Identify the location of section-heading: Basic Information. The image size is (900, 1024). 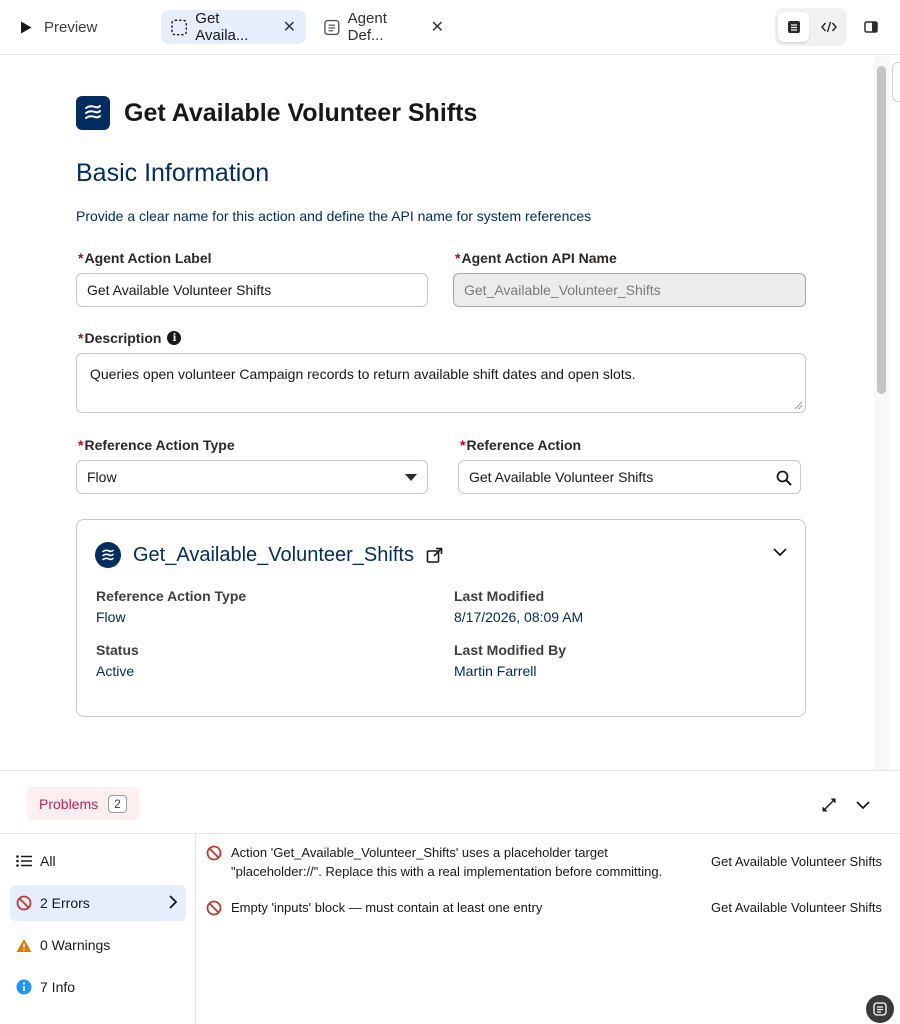
(173, 173).